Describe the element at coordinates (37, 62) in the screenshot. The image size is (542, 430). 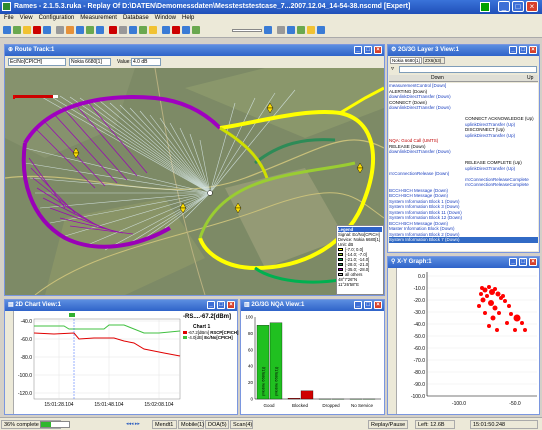
I see `signal-select: Ec/No[CPICH]` at that location.